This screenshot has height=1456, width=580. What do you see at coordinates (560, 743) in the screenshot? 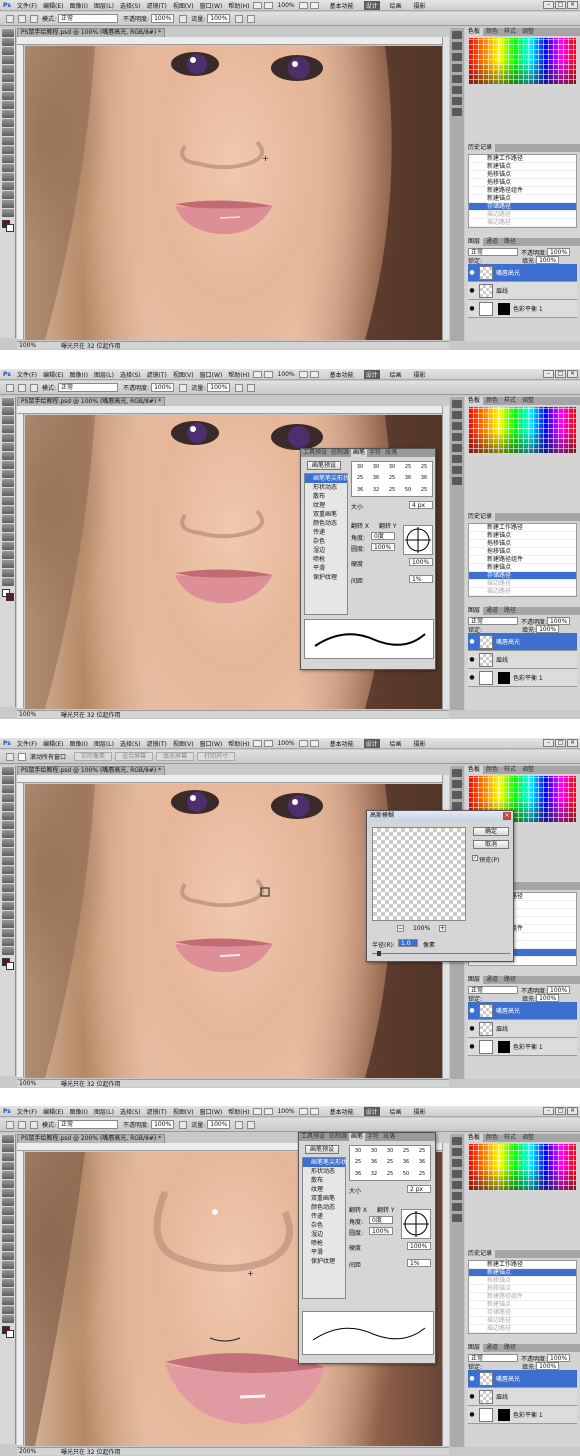
I see `restore-icon: □` at bounding box center [560, 743].